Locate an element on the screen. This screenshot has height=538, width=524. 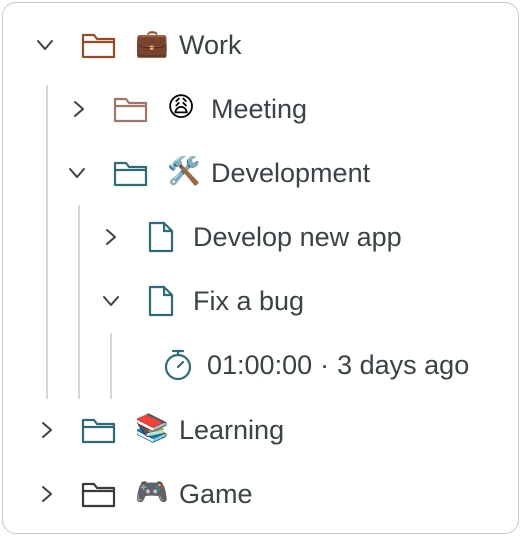
briefcase-icon: 💼 is located at coordinates (152, 43).